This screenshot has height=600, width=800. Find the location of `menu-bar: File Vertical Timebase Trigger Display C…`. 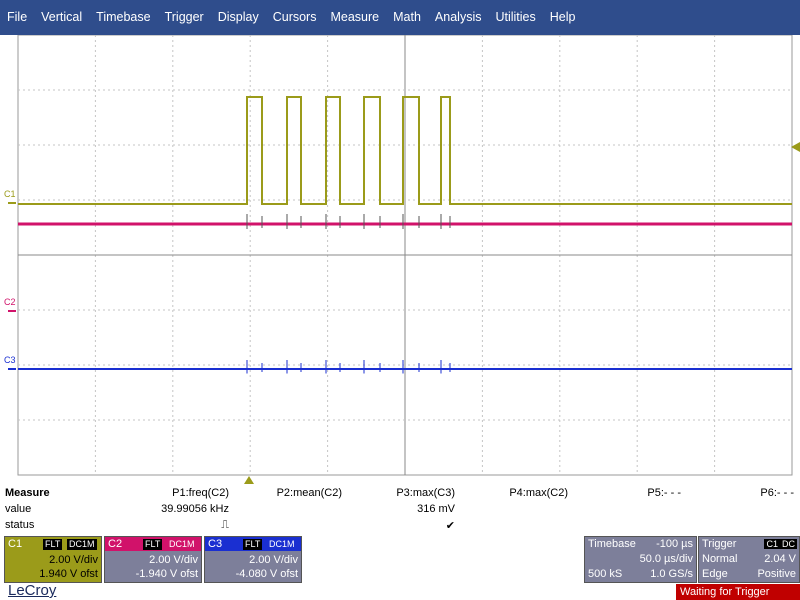

menu-bar: File Vertical Timebase Trigger Display C… is located at coordinates (400, 17).